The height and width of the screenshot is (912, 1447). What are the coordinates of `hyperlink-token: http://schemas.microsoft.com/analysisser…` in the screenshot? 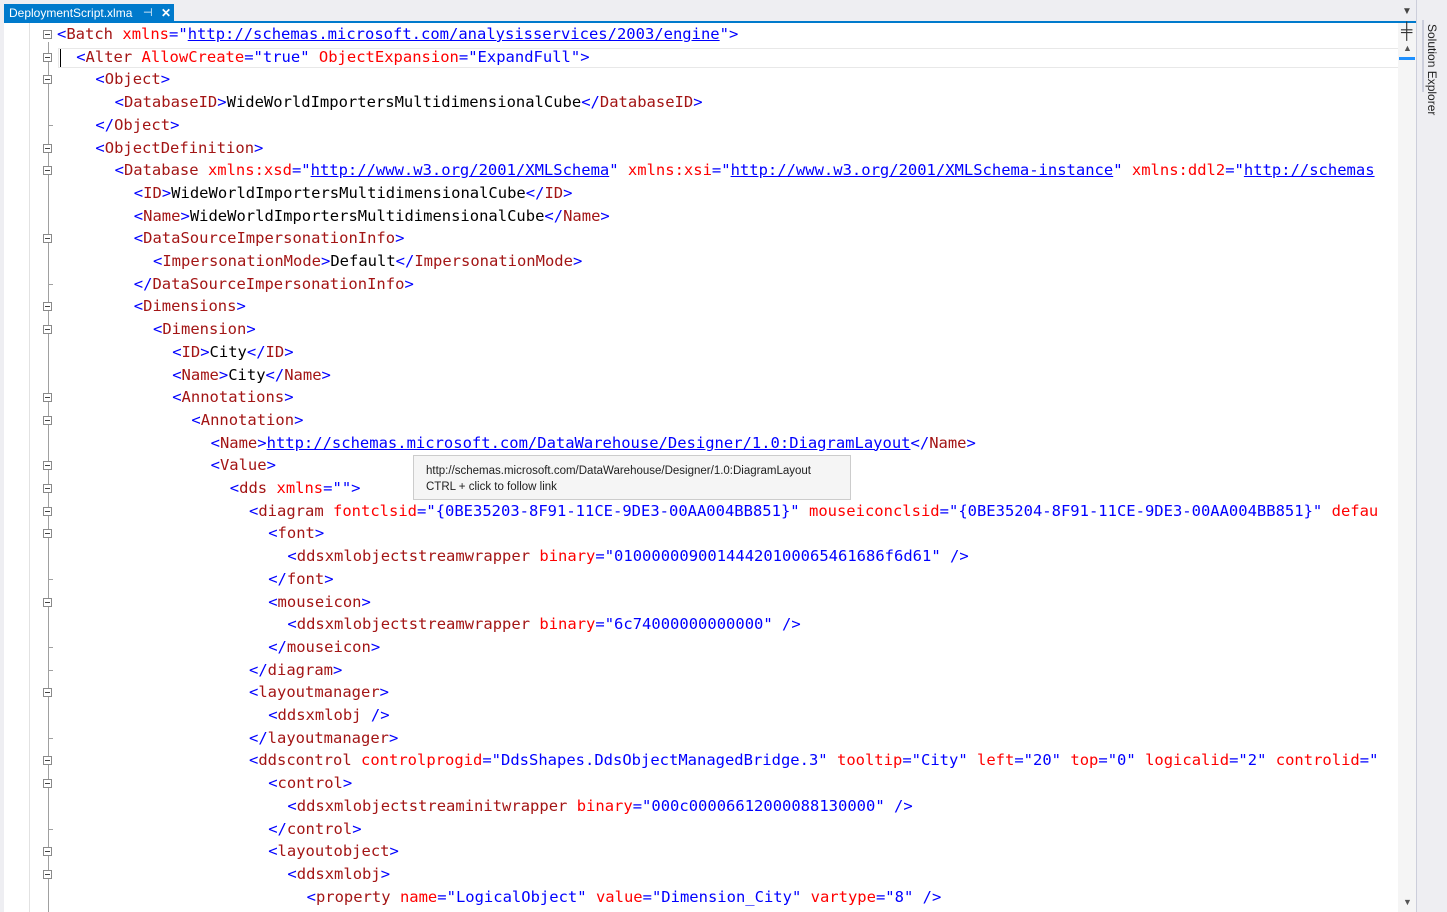 It's located at (454, 34).